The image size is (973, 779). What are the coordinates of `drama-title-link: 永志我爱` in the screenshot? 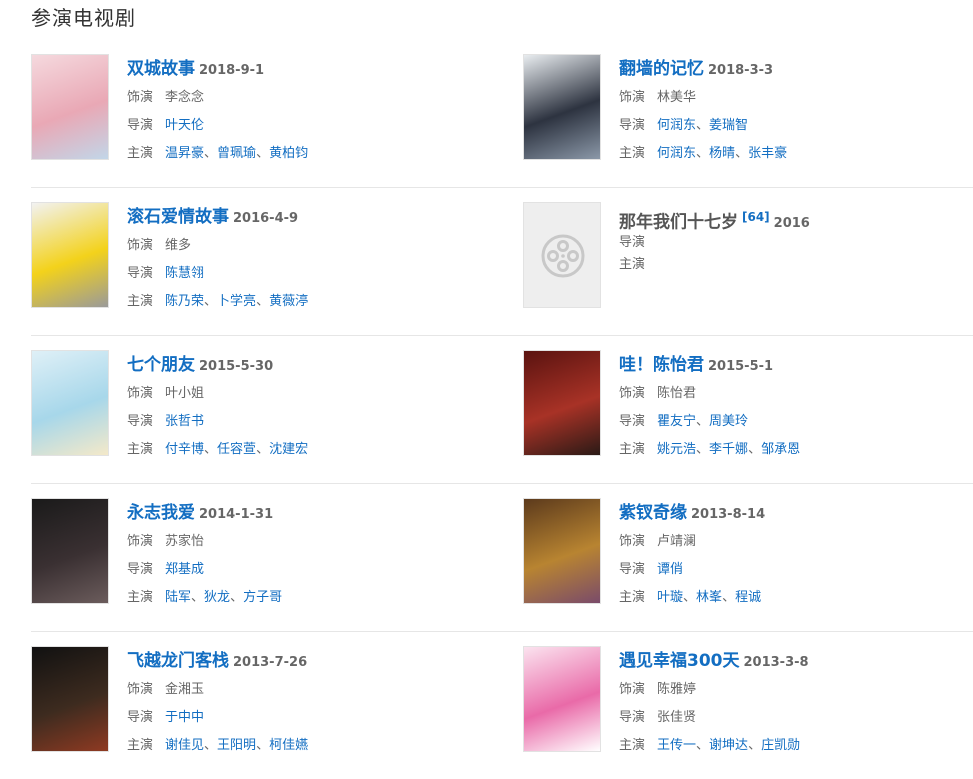 It's located at (161, 513).